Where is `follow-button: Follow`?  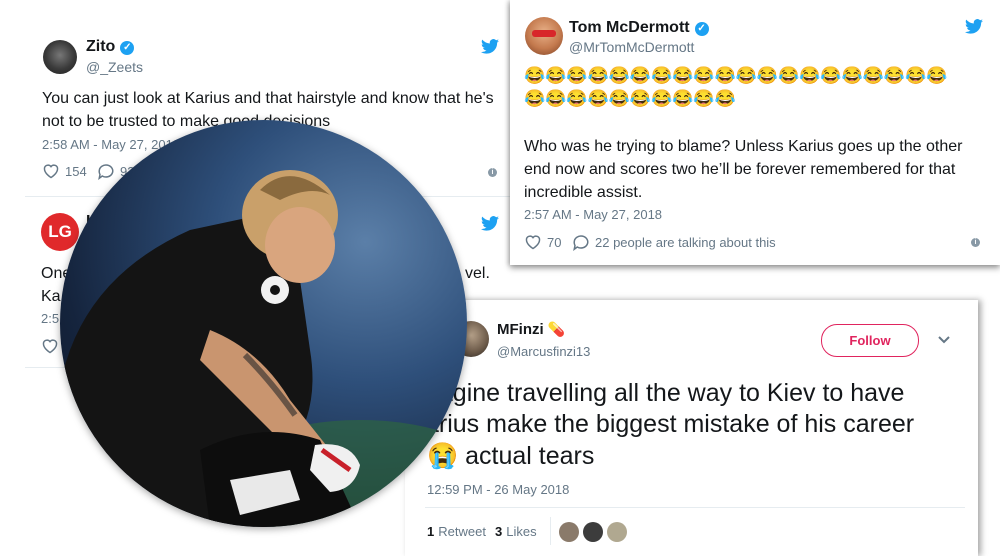
follow-button: Follow is located at coordinates (870, 340).